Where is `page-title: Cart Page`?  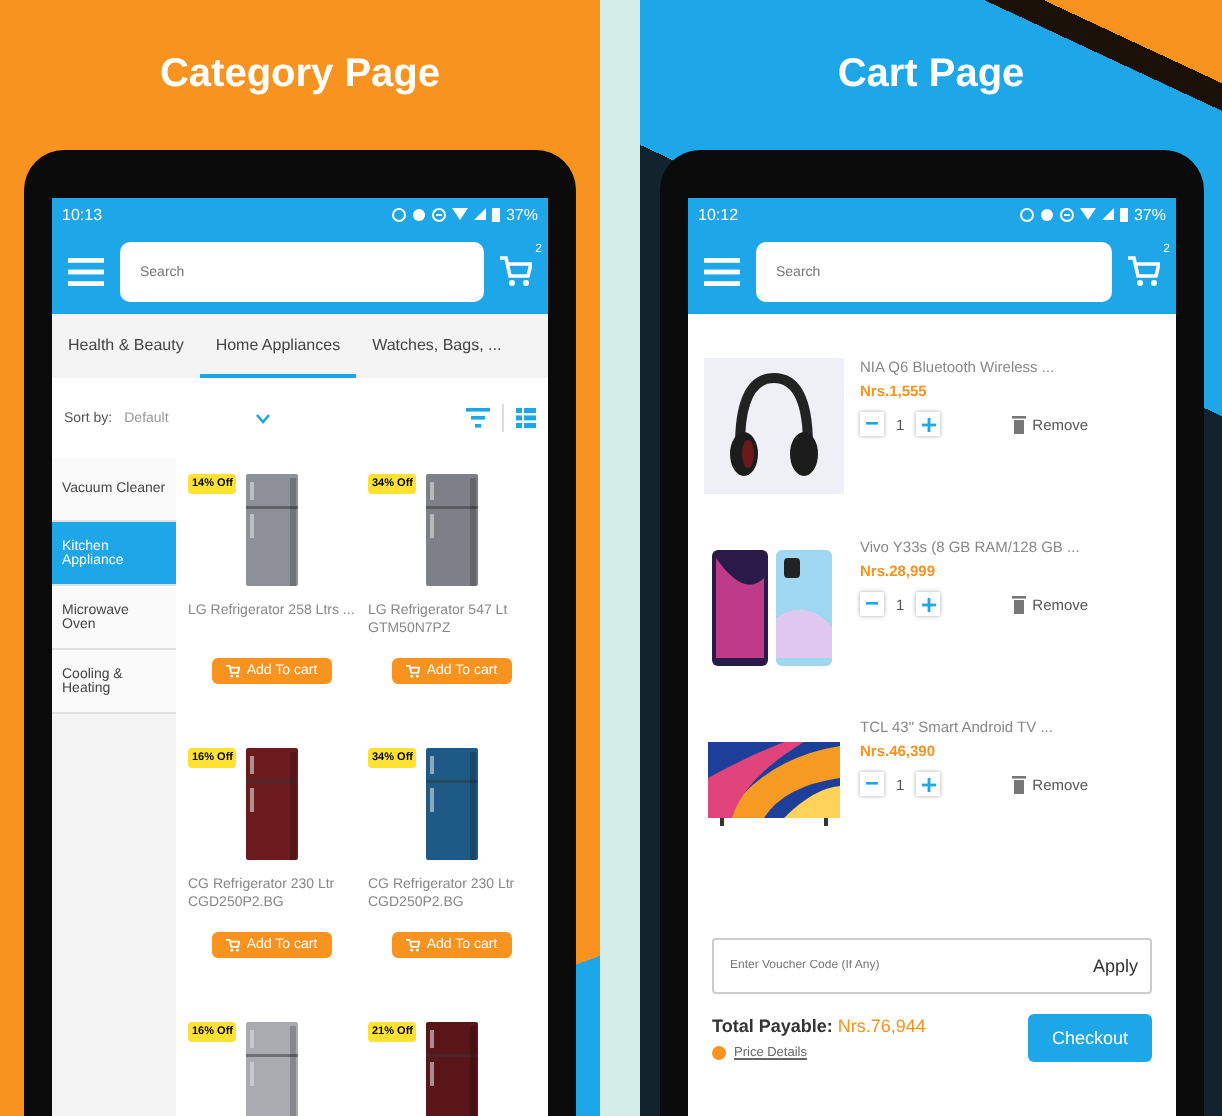 page-title: Cart Page is located at coordinates (931, 75).